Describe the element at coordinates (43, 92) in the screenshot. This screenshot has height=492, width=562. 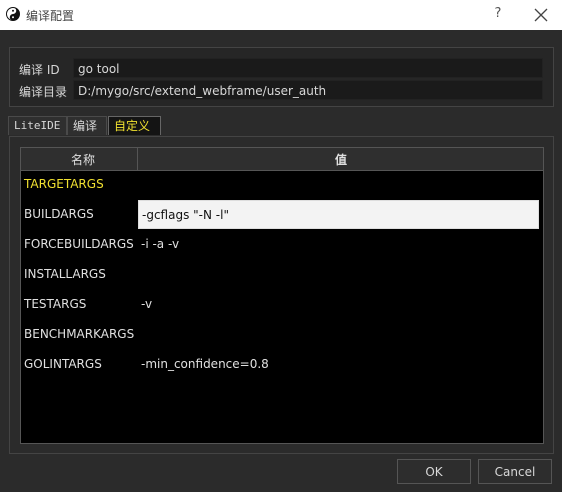
I see `build-dir-label: 编译目录` at that location.